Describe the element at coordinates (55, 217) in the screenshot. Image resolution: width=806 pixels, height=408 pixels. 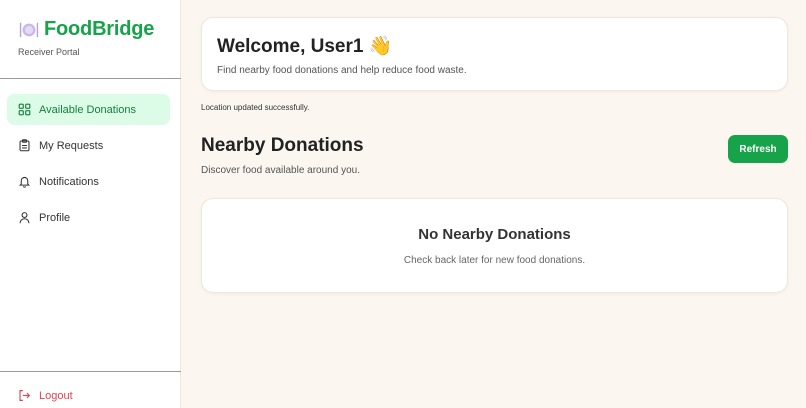
I see `sidebar-item-label: Profile` at that location.